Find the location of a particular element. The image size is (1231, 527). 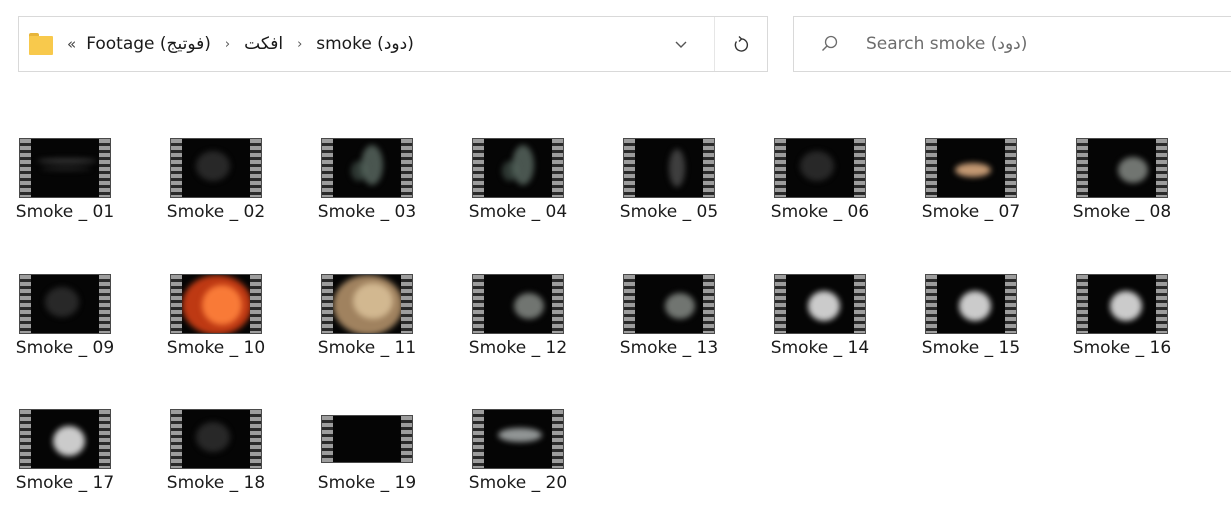

file-item: Smoke _ 17 is located at coordinates (70, 463).